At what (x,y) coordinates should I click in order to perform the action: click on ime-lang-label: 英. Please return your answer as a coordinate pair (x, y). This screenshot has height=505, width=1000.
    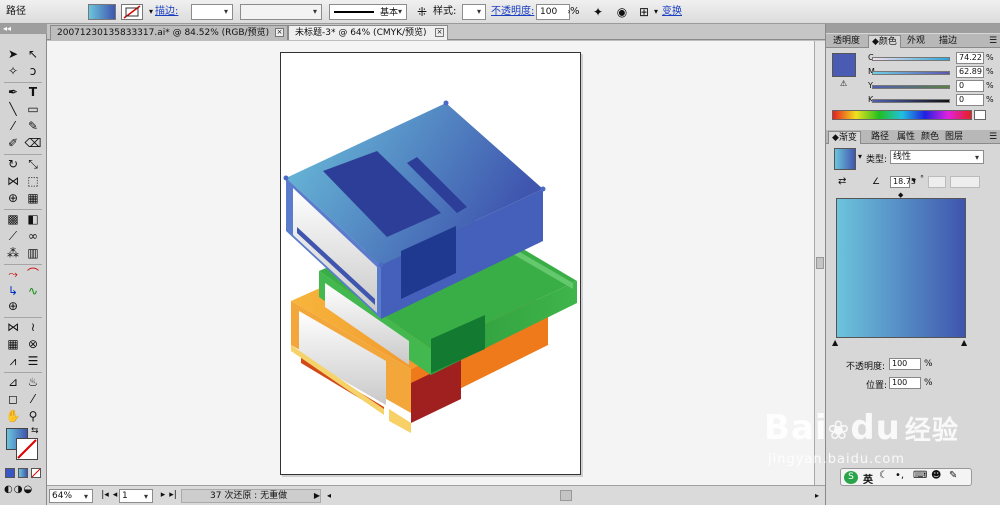
    Looking at the image, I should click on (868, 478).